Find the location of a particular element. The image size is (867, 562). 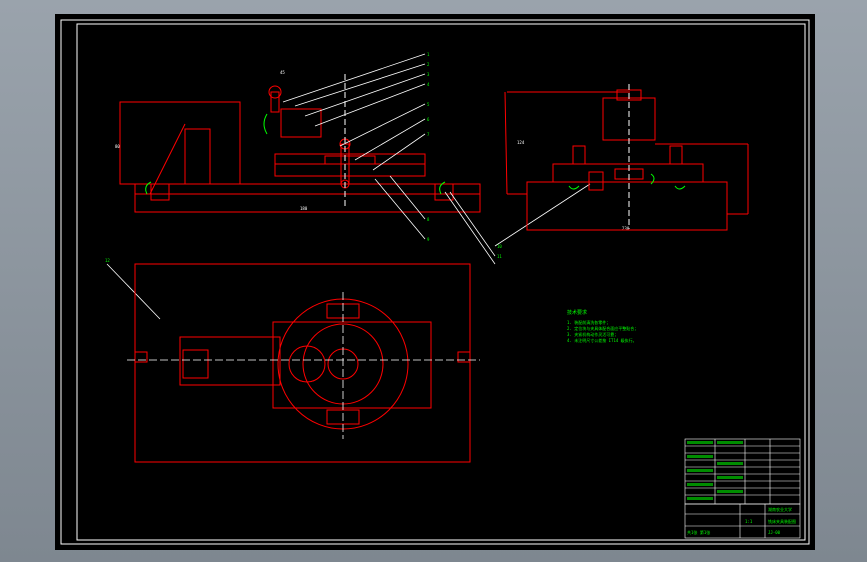

svg-text: 45 is located at coordinates (282, 72).